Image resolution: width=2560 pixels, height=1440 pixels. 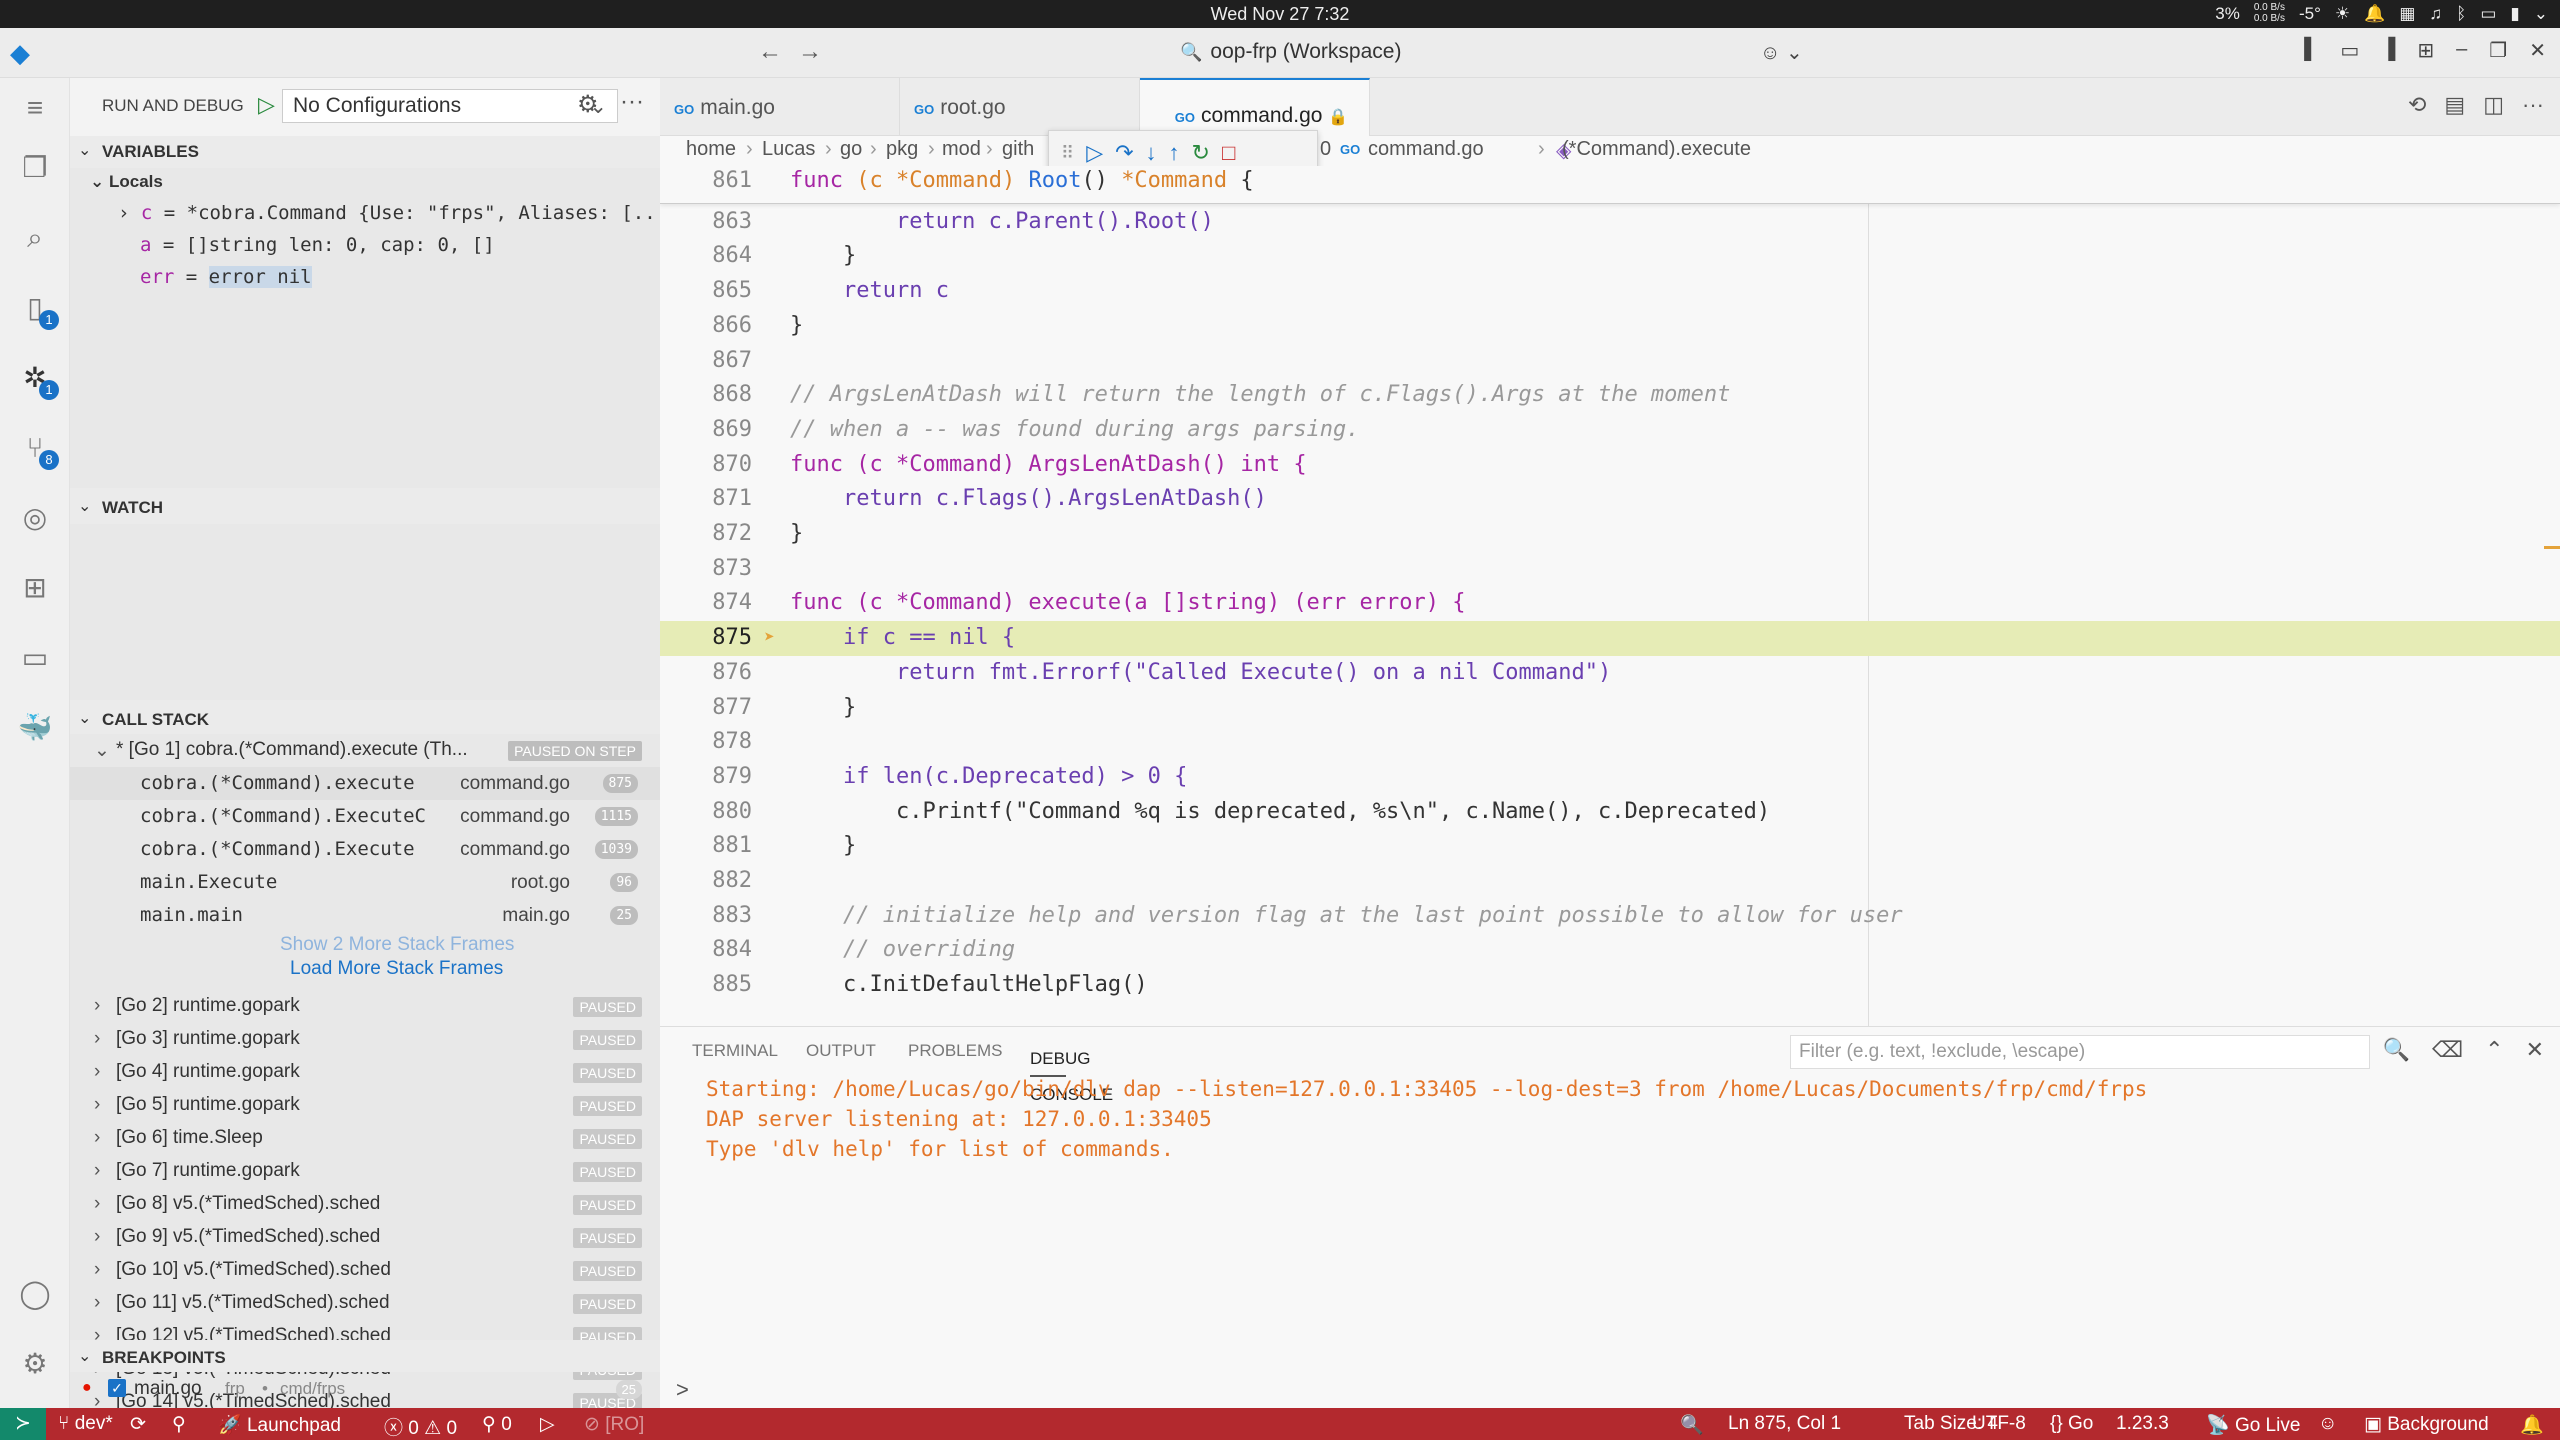 I want to click on breadcrumb-item: mod, so click(x=961, y=149).